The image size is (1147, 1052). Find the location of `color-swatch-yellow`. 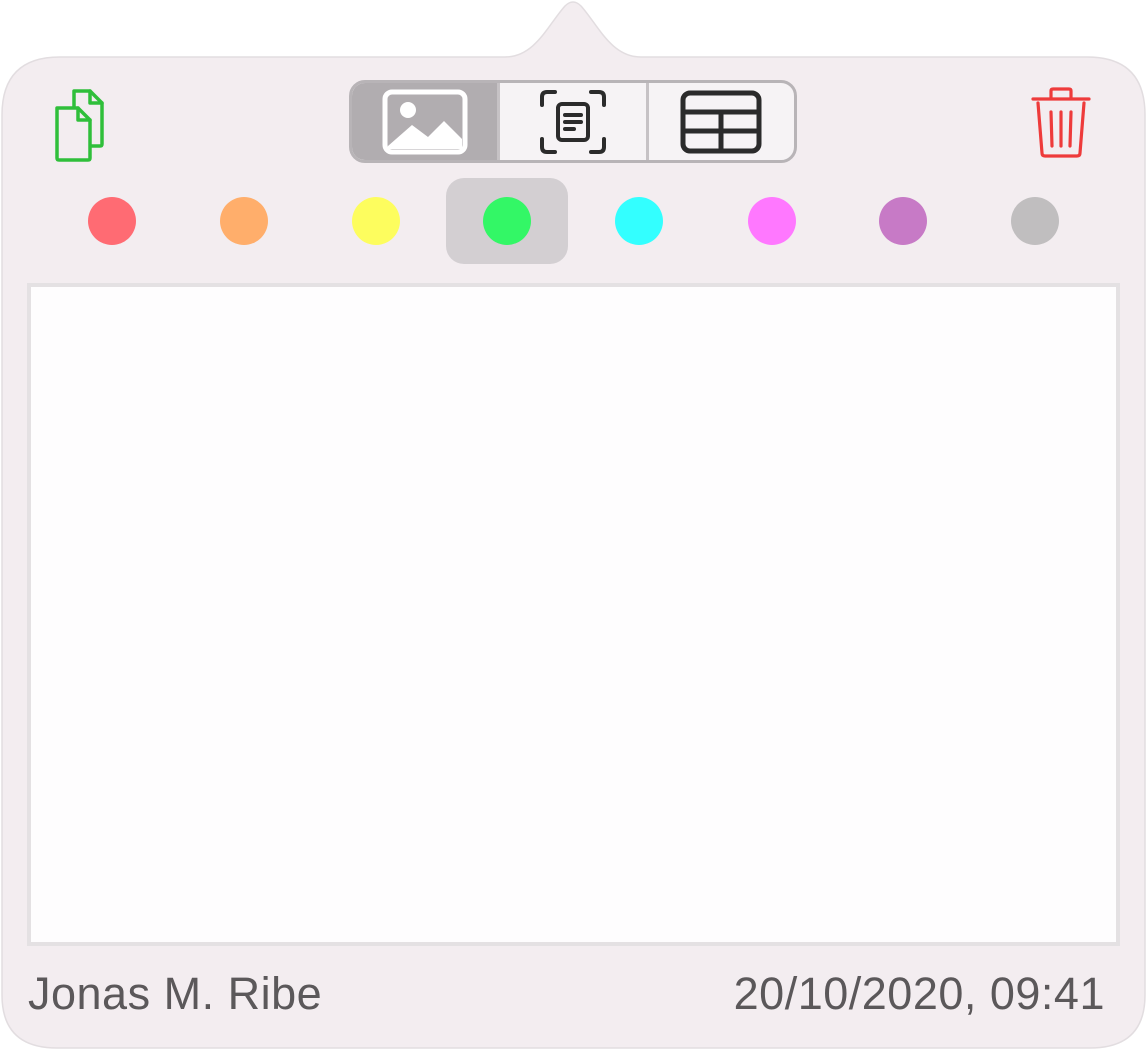

color-swatch-yellow is located at coordinates (376, 221).